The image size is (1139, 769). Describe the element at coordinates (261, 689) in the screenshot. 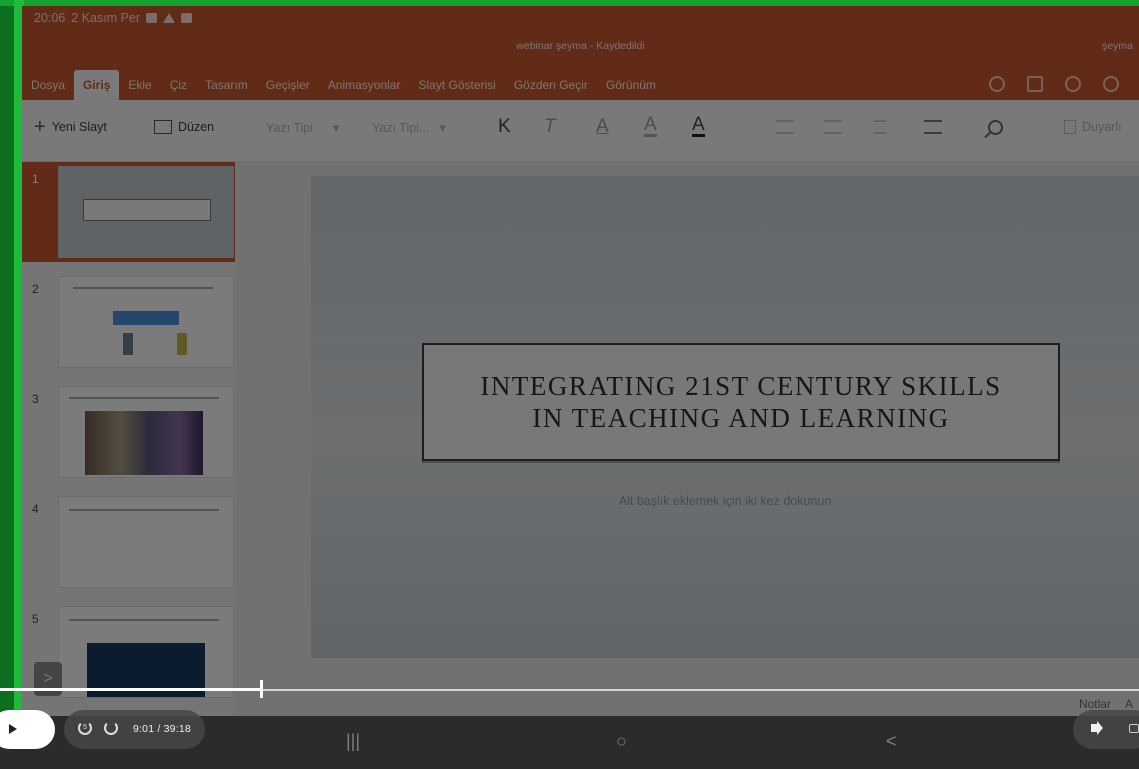

I see `video-scrubber-handle` at that location.